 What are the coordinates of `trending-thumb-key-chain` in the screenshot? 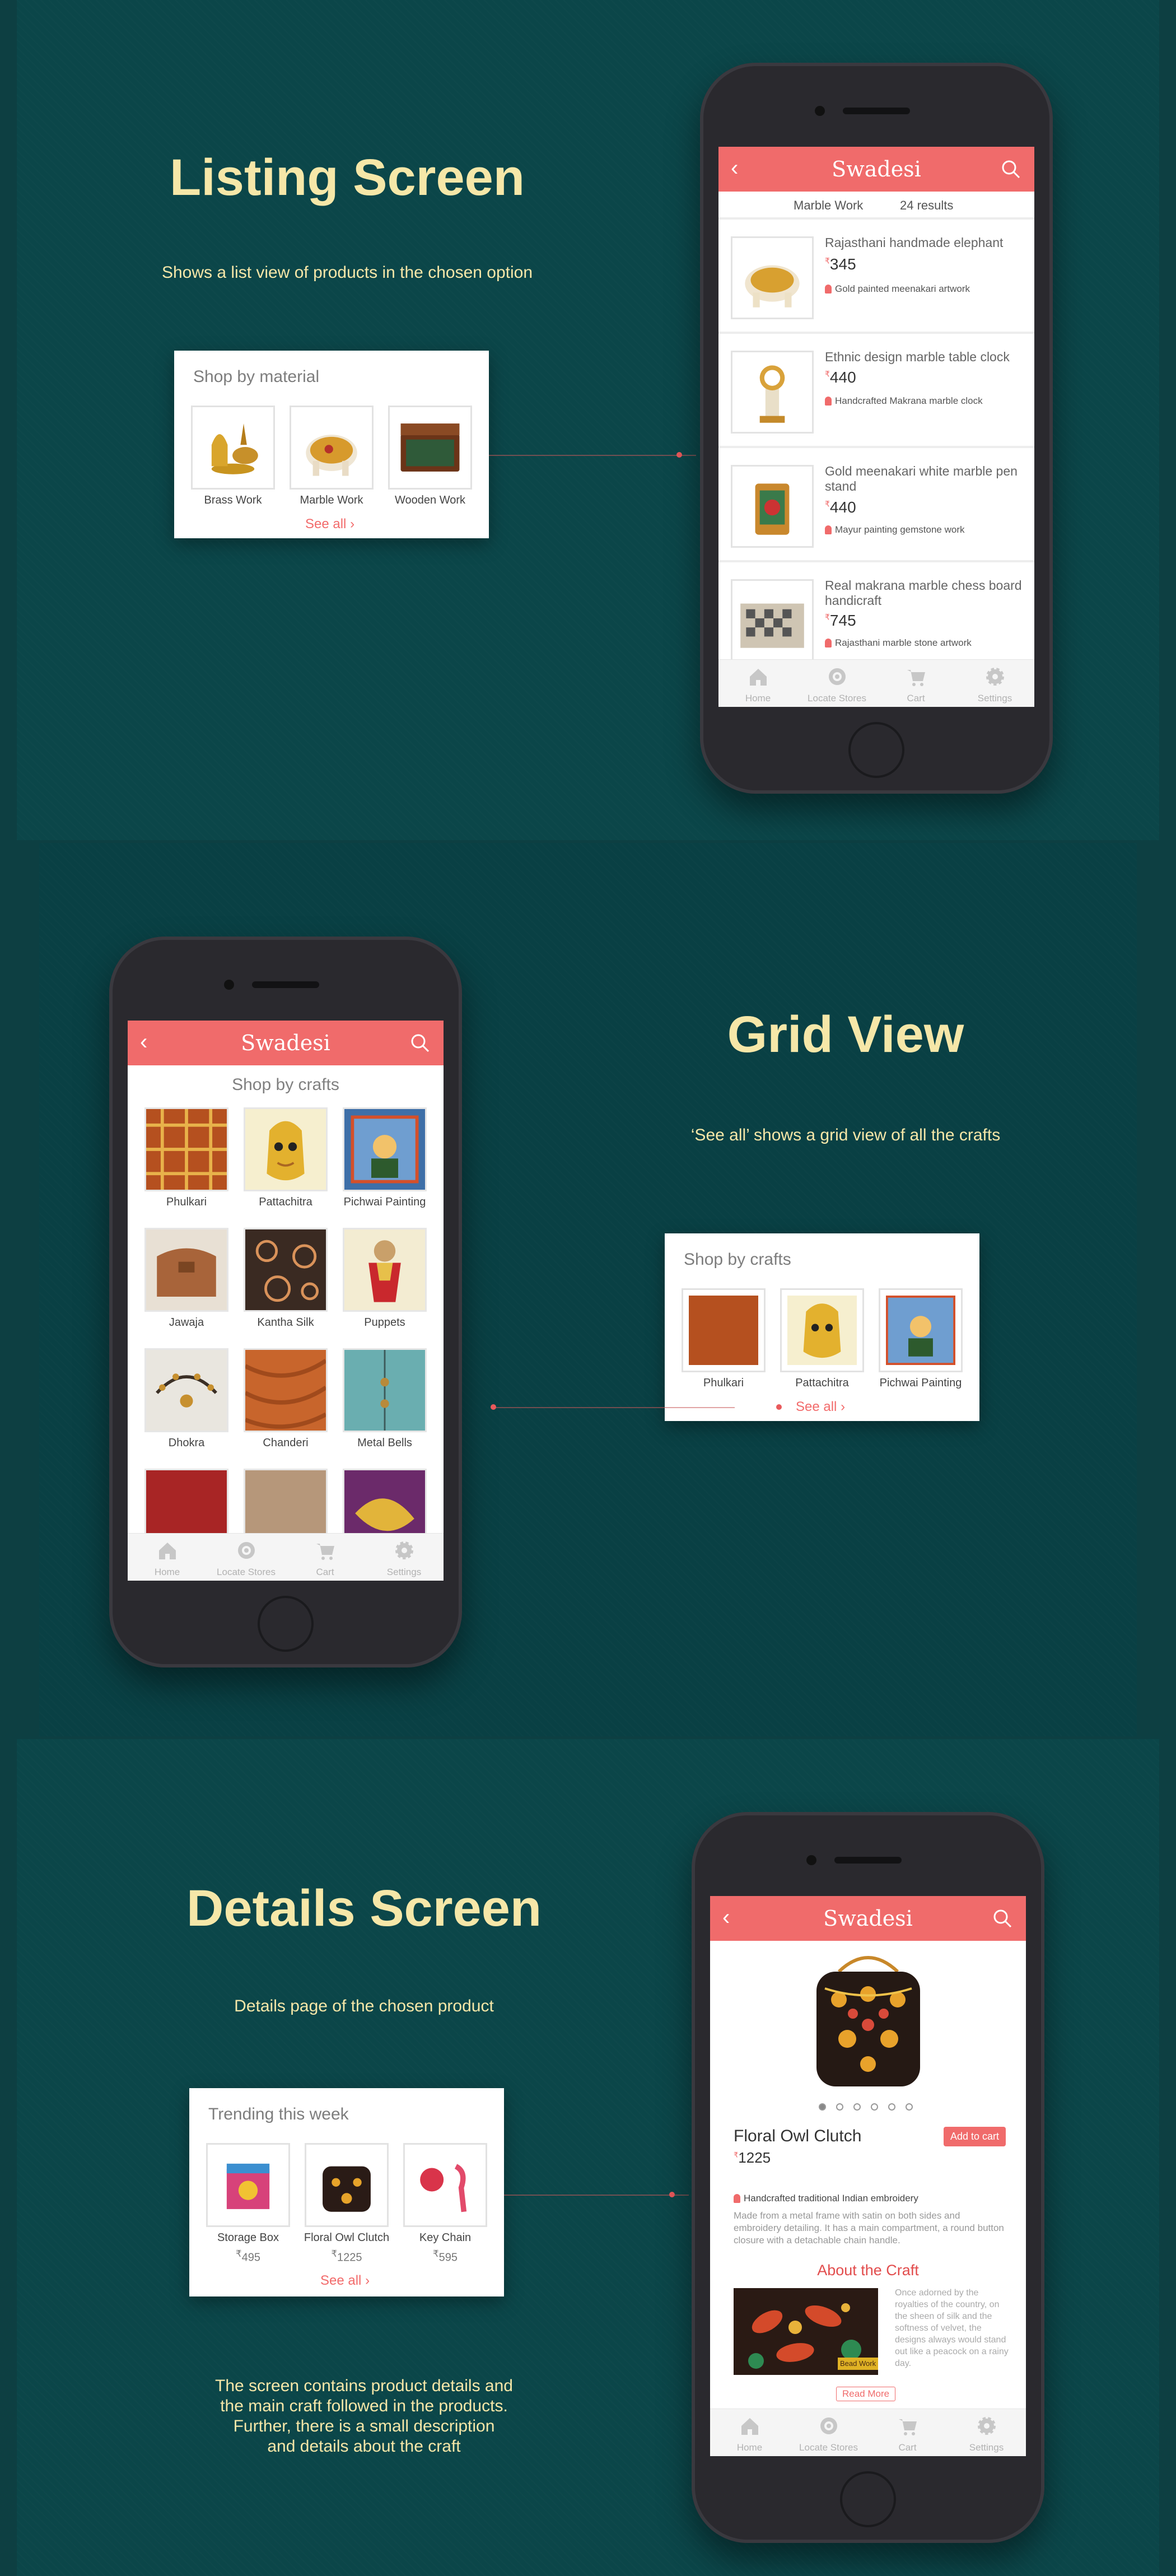 It's located at (445, 2185).